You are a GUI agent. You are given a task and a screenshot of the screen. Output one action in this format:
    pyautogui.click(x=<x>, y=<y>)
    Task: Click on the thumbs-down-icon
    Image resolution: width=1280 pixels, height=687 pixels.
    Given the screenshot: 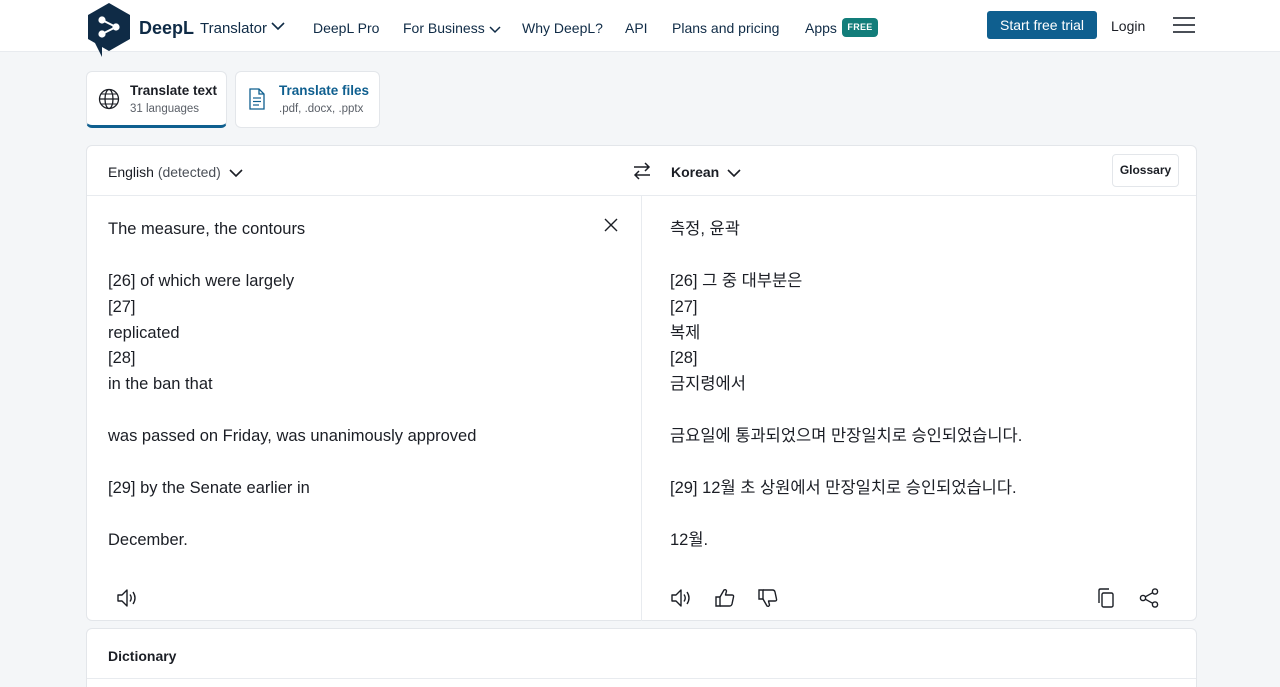 What is the action you would take?
    pyautogui.click(x=768, y=598)
    